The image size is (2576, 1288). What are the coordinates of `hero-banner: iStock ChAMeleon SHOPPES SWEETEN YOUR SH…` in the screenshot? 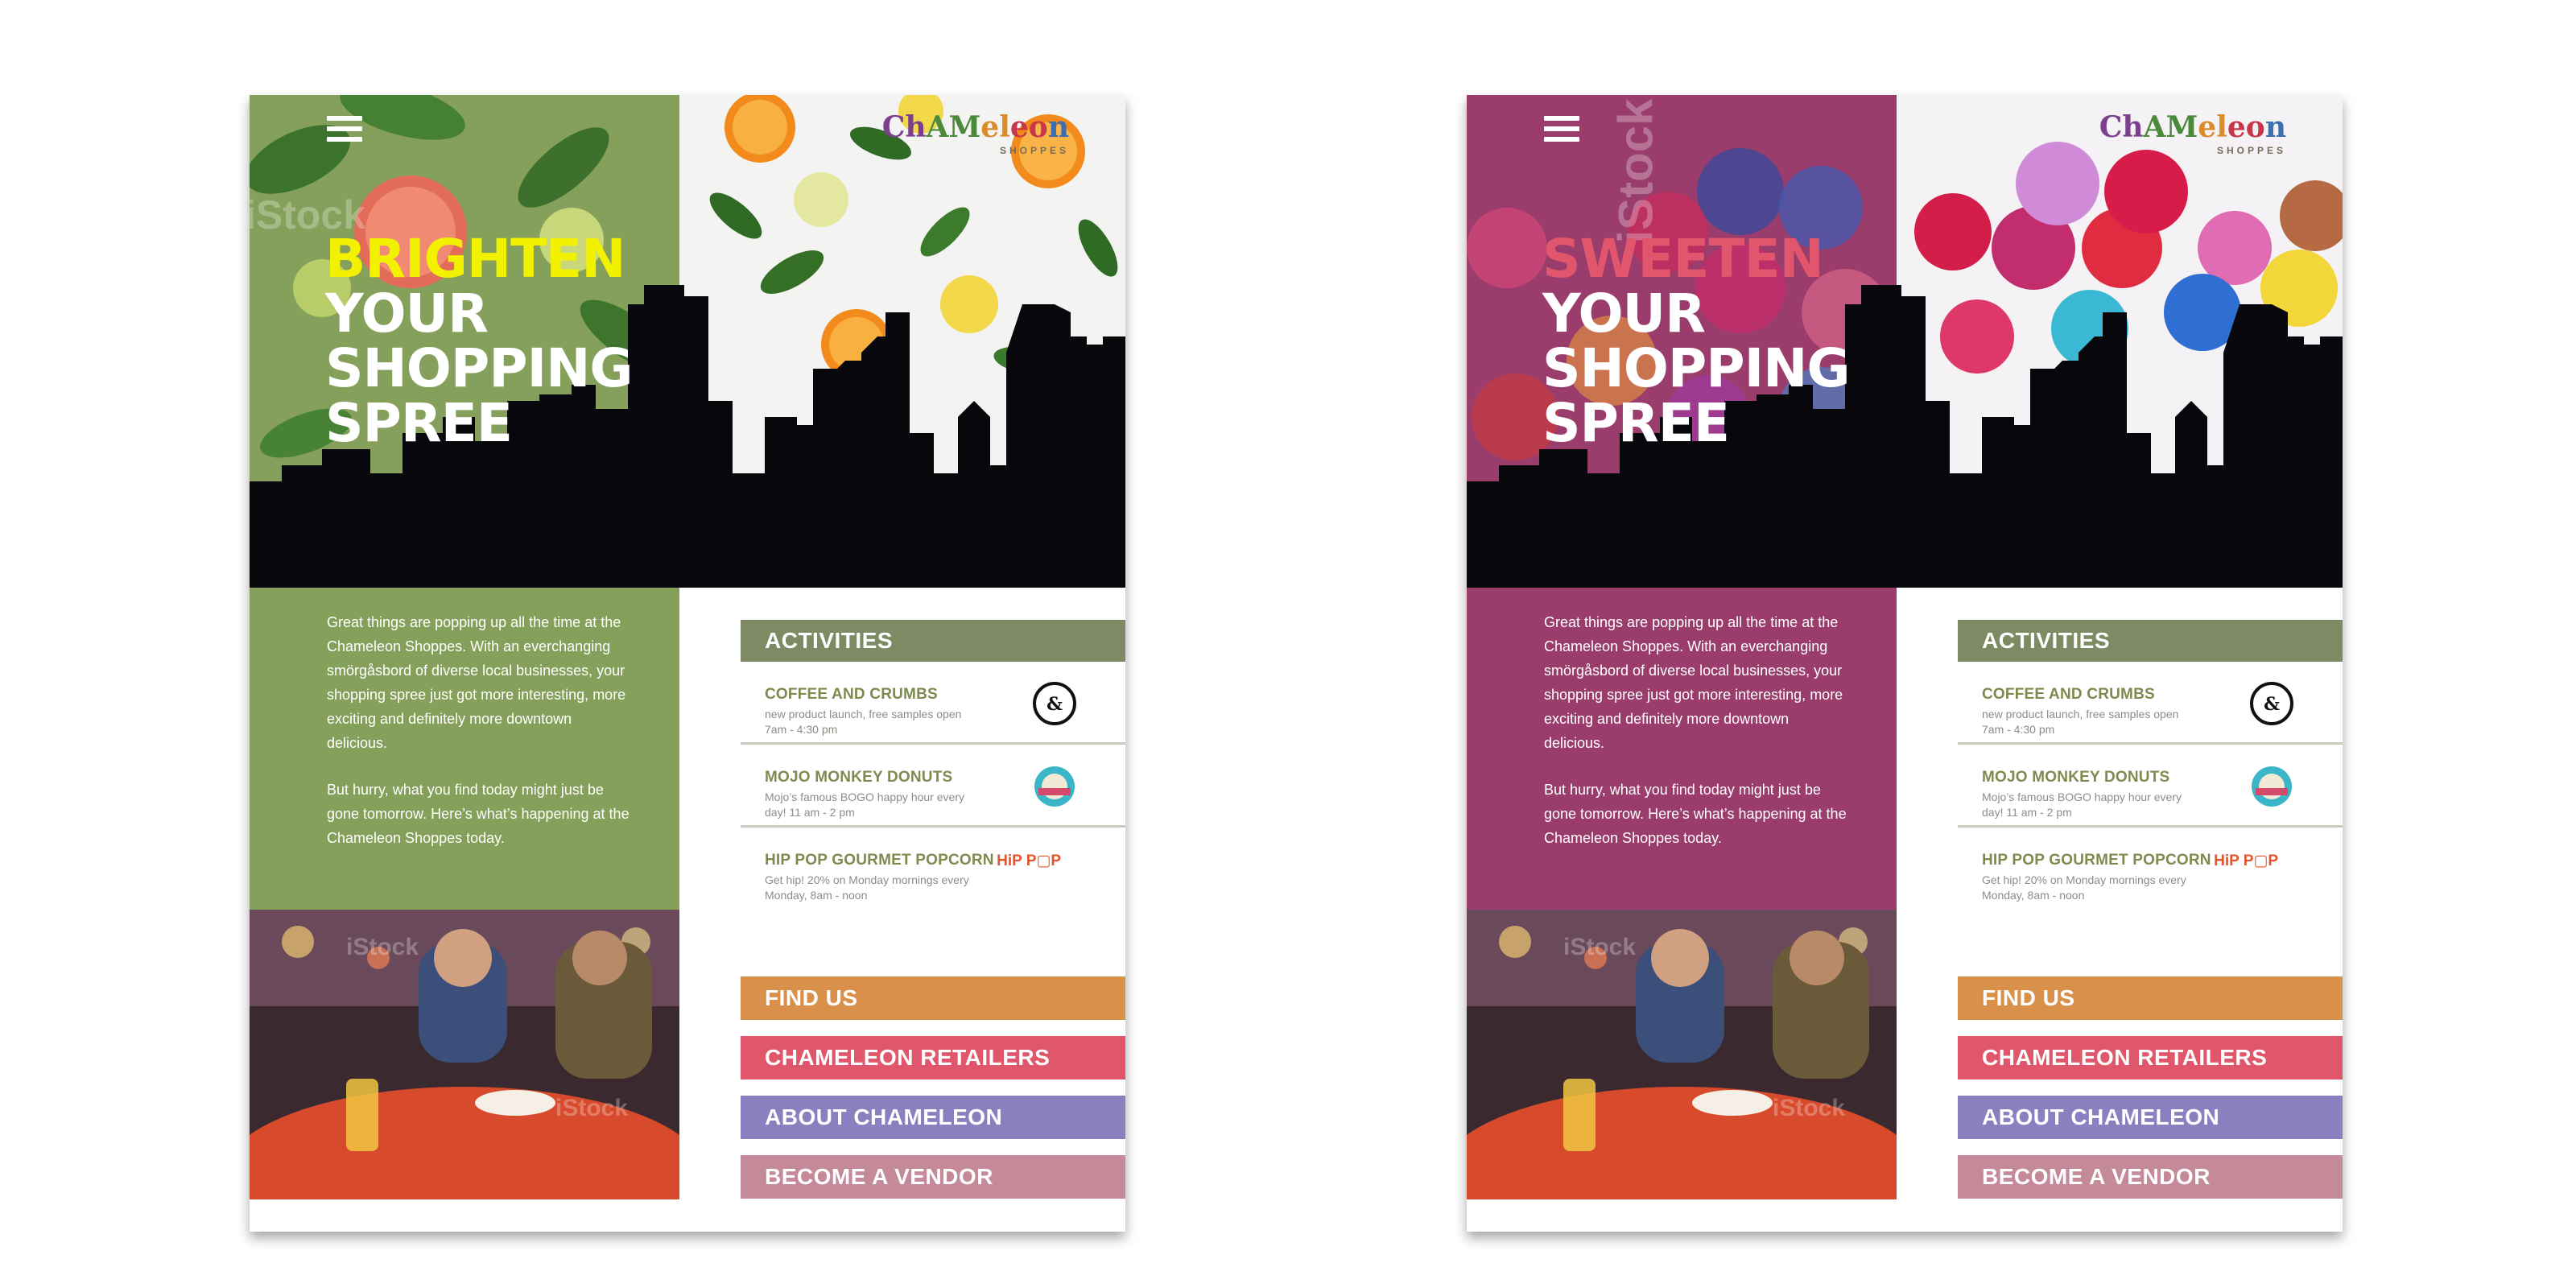 It's located at (1905, 341).